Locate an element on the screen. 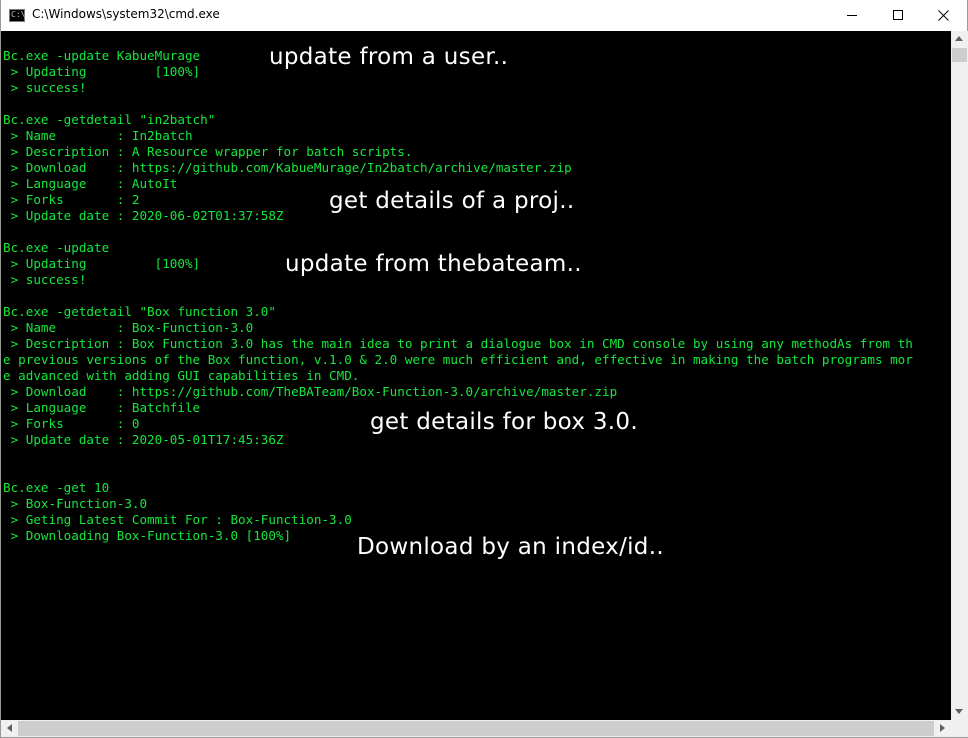 This screenshot has width=968, height=738. console-line: > Box-Function-3.0 is located at coordinates (75, 503).